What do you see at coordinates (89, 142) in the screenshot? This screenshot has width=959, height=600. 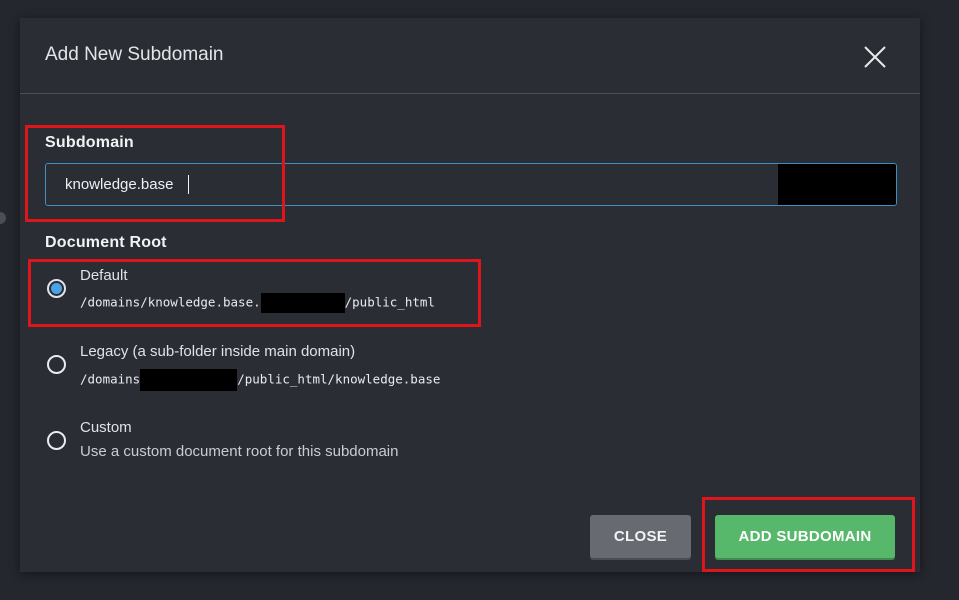 I see `subdomain-label: Subdomain` at bounding box center [89, 142].